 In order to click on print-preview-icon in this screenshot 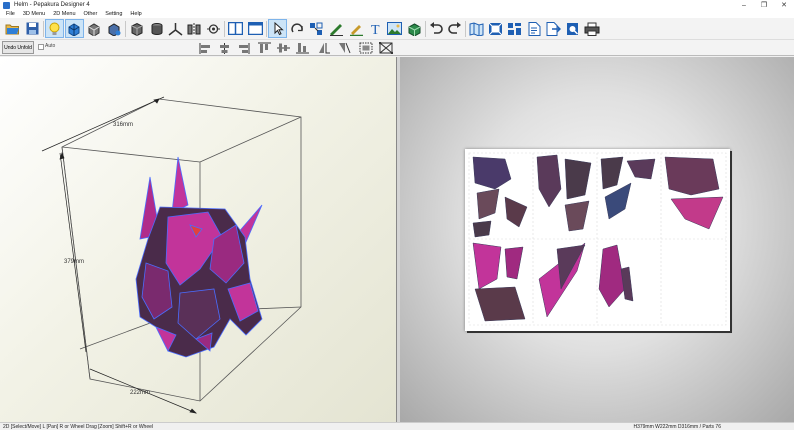, I will do `click(573, 28)`.